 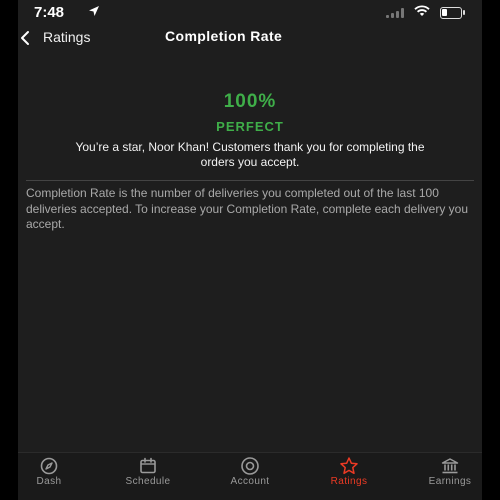 I want to click on navigation-bar: Ratings Completion Rate, so click(x=250, y=38).